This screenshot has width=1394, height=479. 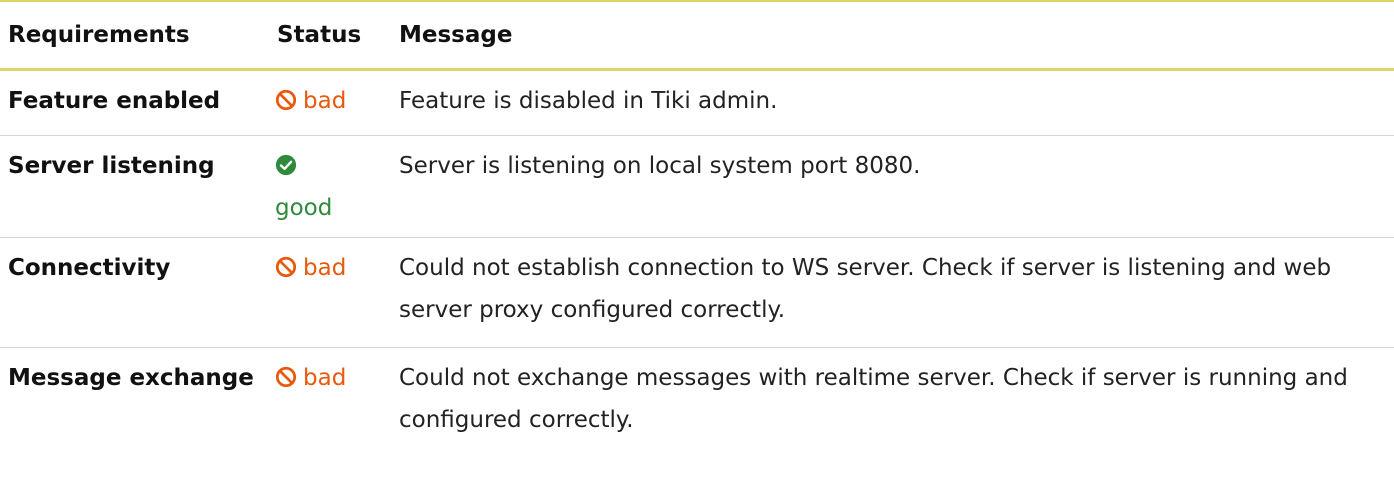 What do you see at coordinates (131, 378) in the screenshot?
I see `requirement-name: Message exchange` at bounding box center [131, 378].